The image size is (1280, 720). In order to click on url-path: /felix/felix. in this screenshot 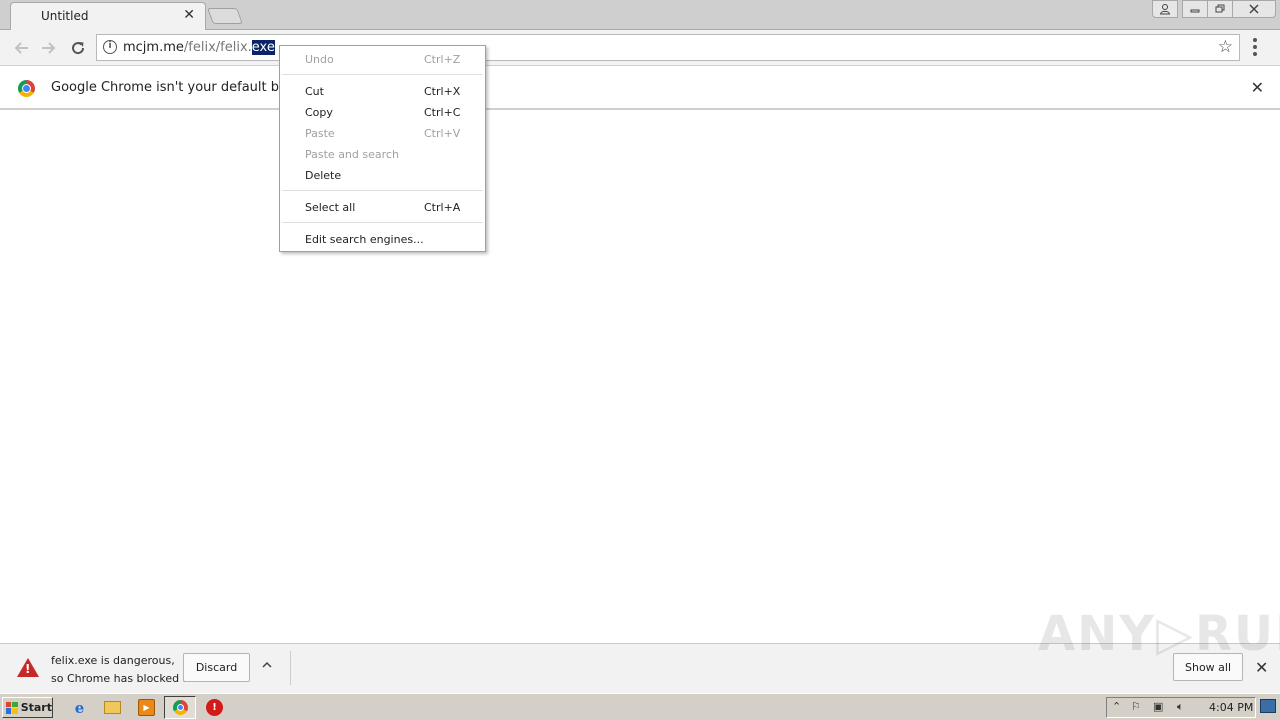, I will do `click(217, 47)`.